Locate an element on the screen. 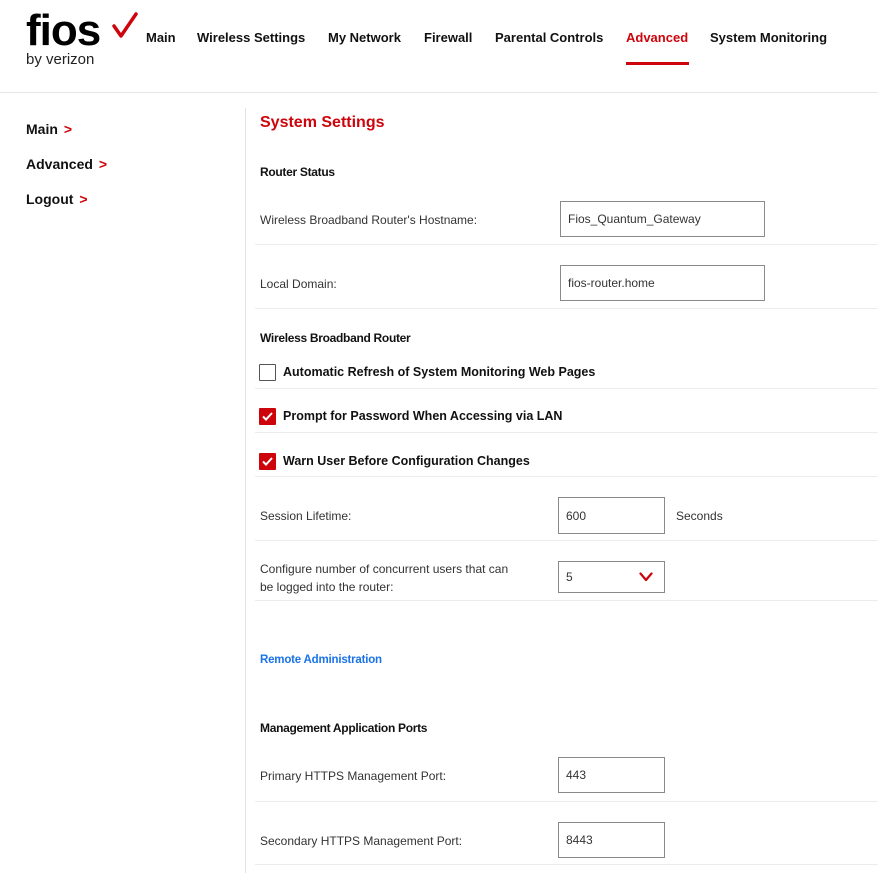  prompt-password-checkbox is located at coordinates (267, 416).